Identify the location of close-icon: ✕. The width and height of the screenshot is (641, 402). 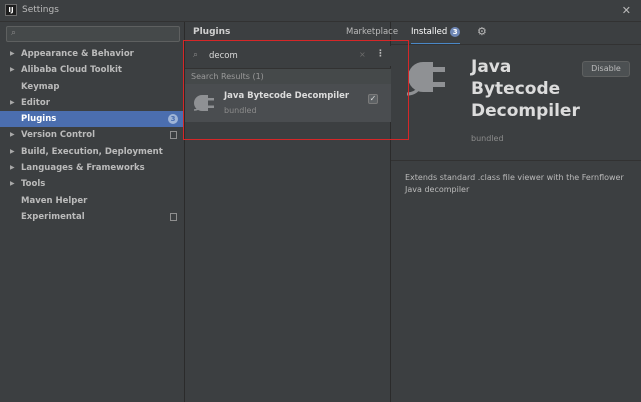
(626, 10).